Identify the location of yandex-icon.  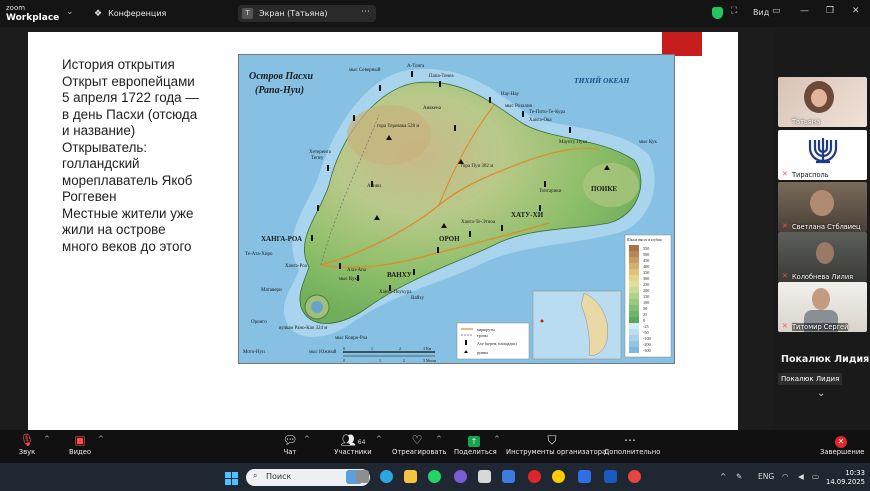
(558, 476).